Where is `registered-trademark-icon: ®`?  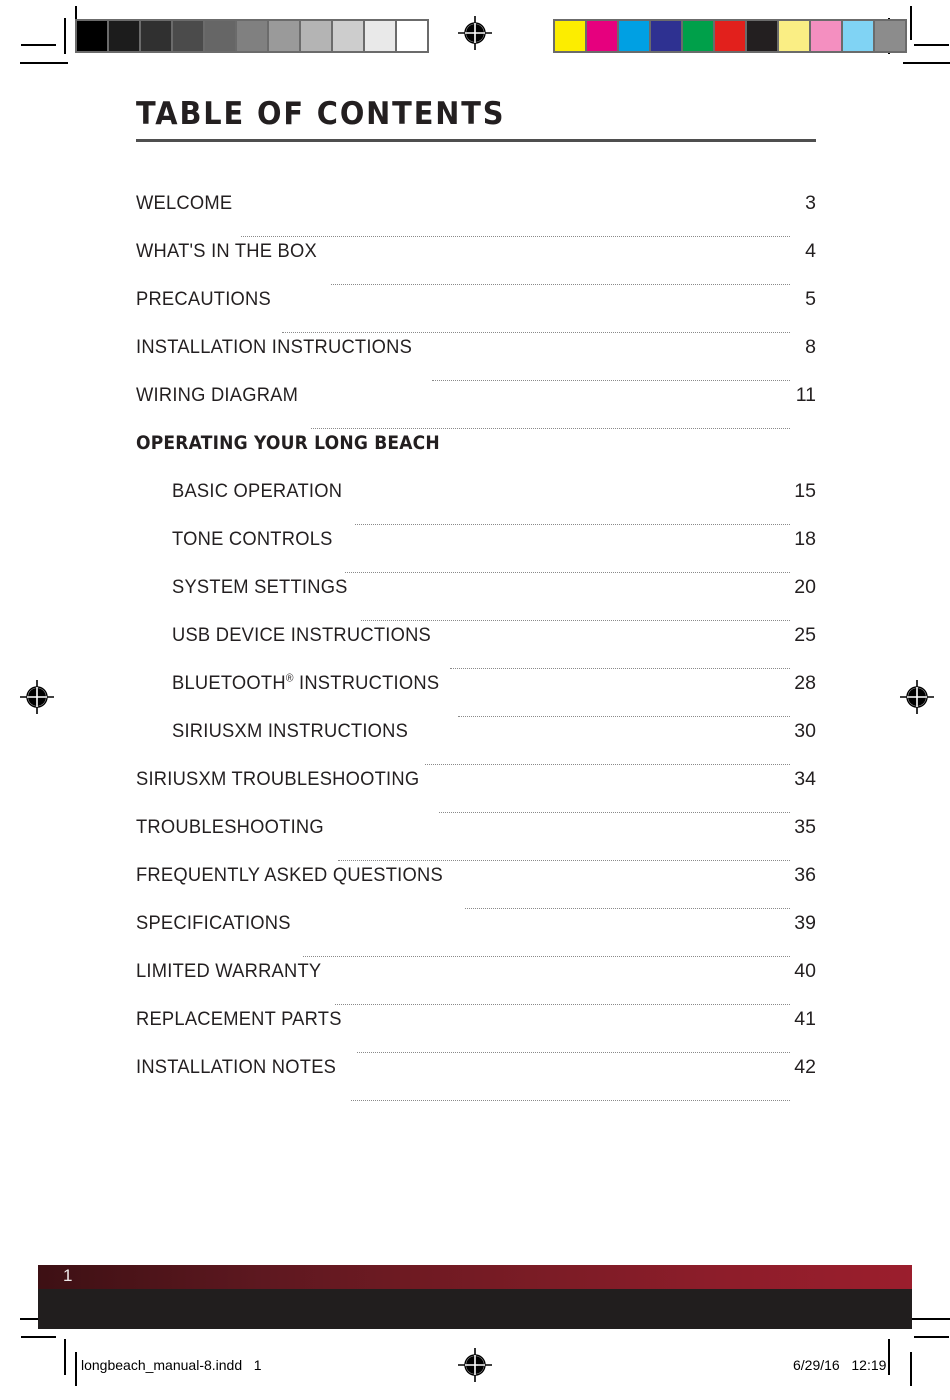
registered-trademark-icon: ® is located at coordinates (289, 678).